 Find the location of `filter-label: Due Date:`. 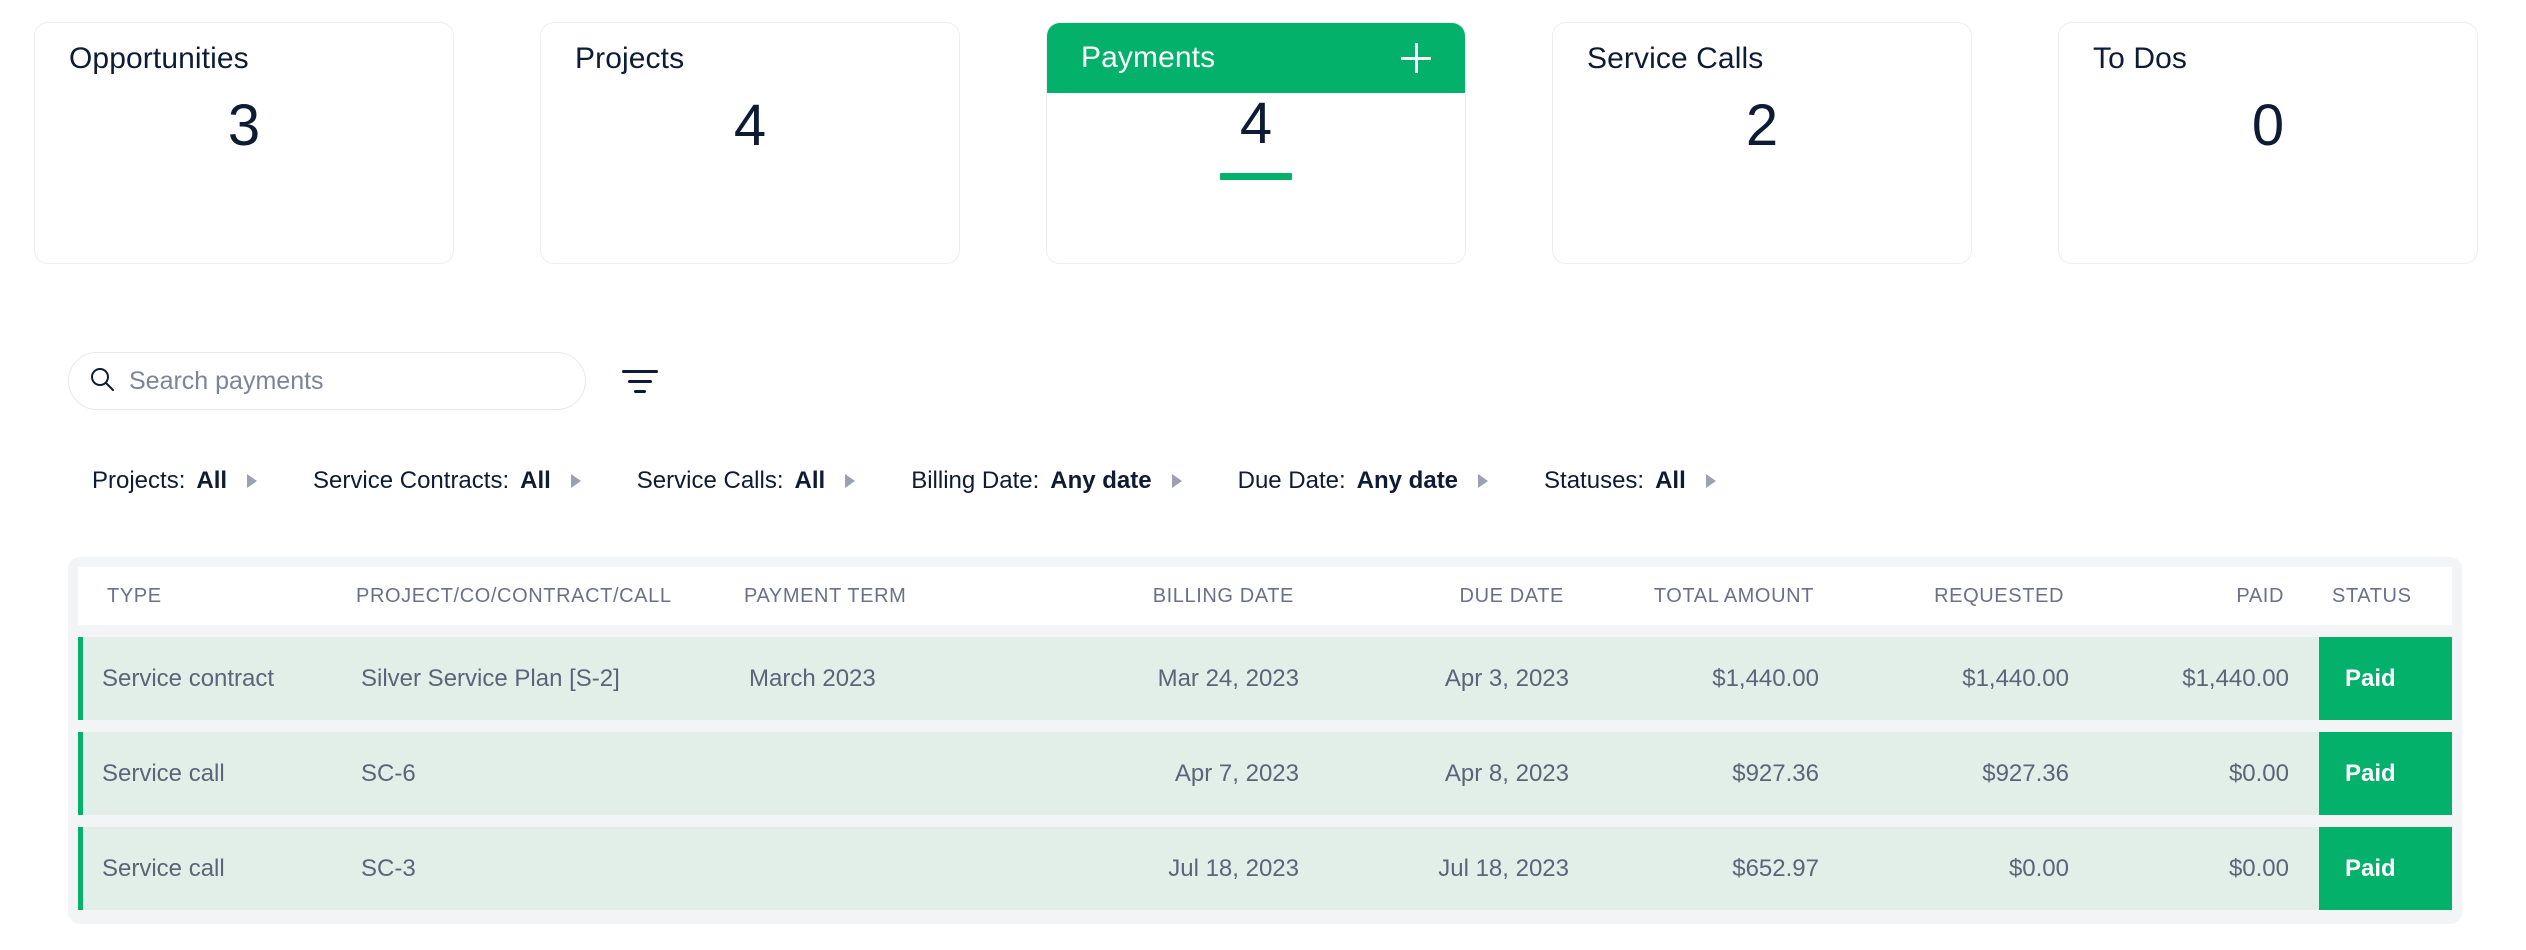

filter-label: Due Date: is located at coordinates (1291, 480).